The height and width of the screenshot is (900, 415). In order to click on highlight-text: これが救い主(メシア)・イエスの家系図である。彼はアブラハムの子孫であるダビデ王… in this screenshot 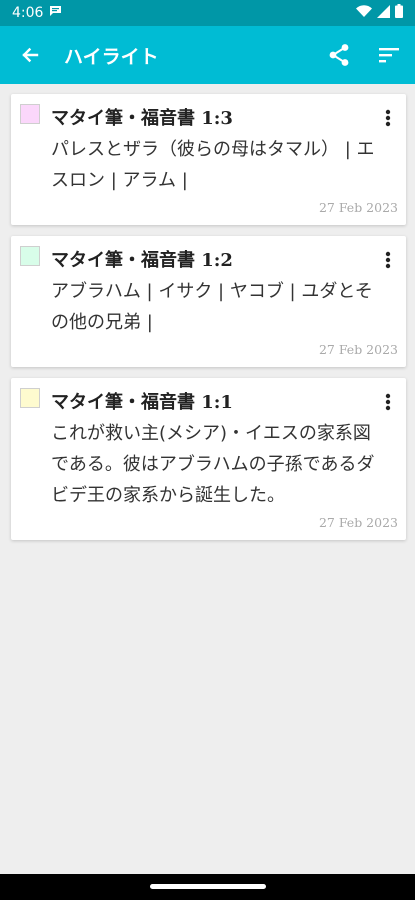, I will do `click(213, 464)`.